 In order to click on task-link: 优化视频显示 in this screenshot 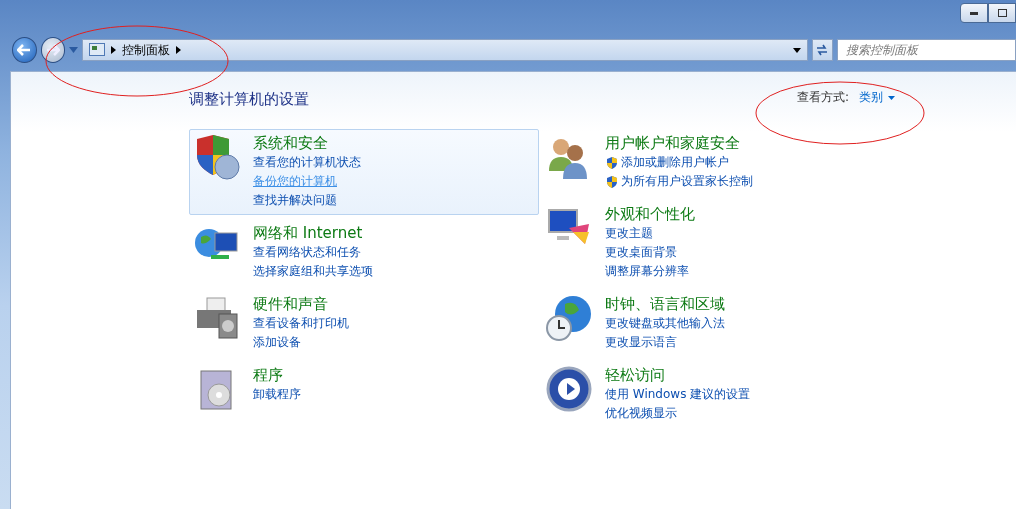, I will do `click(641, 413)`.